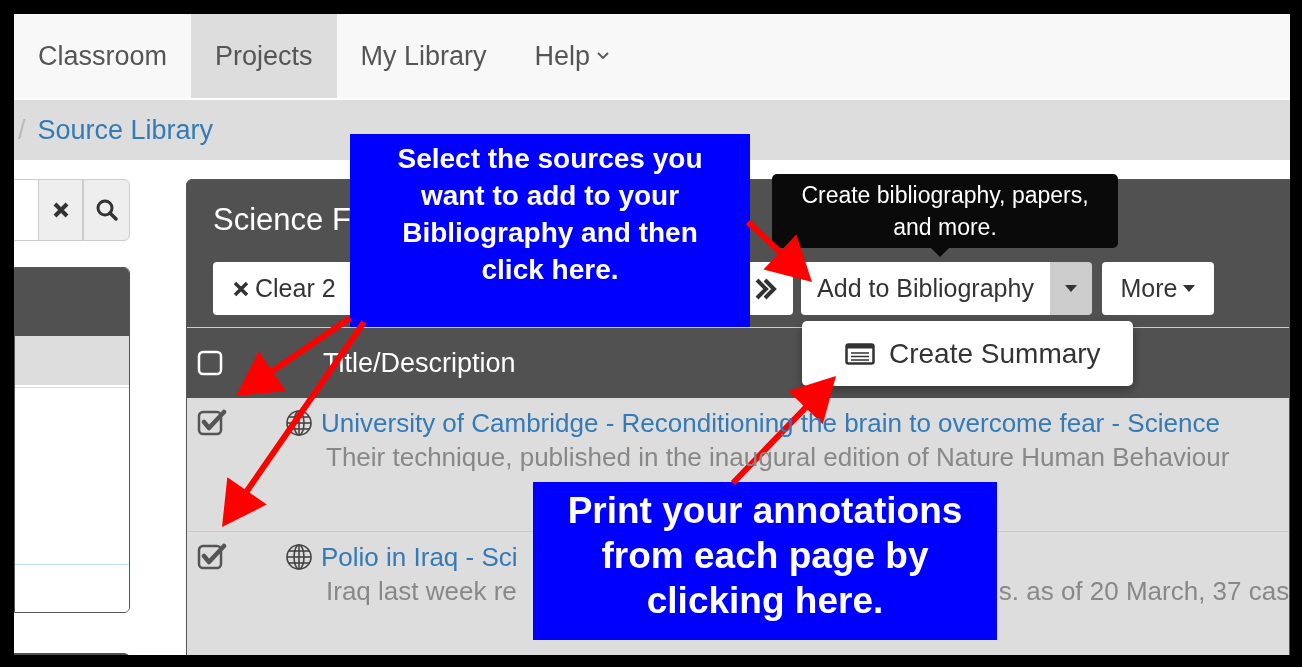 This screenshot has height=667, width=1302. Describe the element at coordinates (103, 56) in the screenshot. I see `nav-tab: Classroom` at that location.